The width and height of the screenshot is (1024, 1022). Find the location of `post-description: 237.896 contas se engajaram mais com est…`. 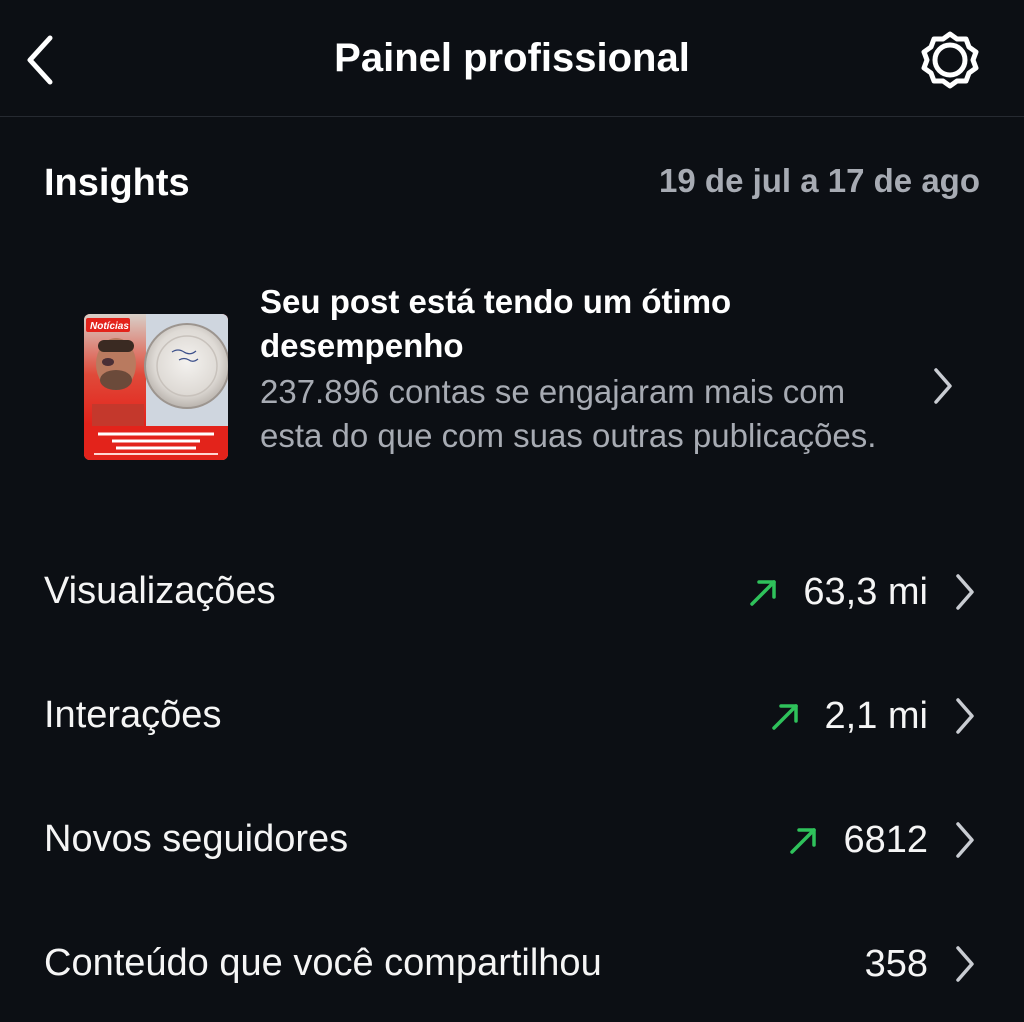

post-description: 237.896 contas se engajaram mais com est… is located at coordinates (568, 413).